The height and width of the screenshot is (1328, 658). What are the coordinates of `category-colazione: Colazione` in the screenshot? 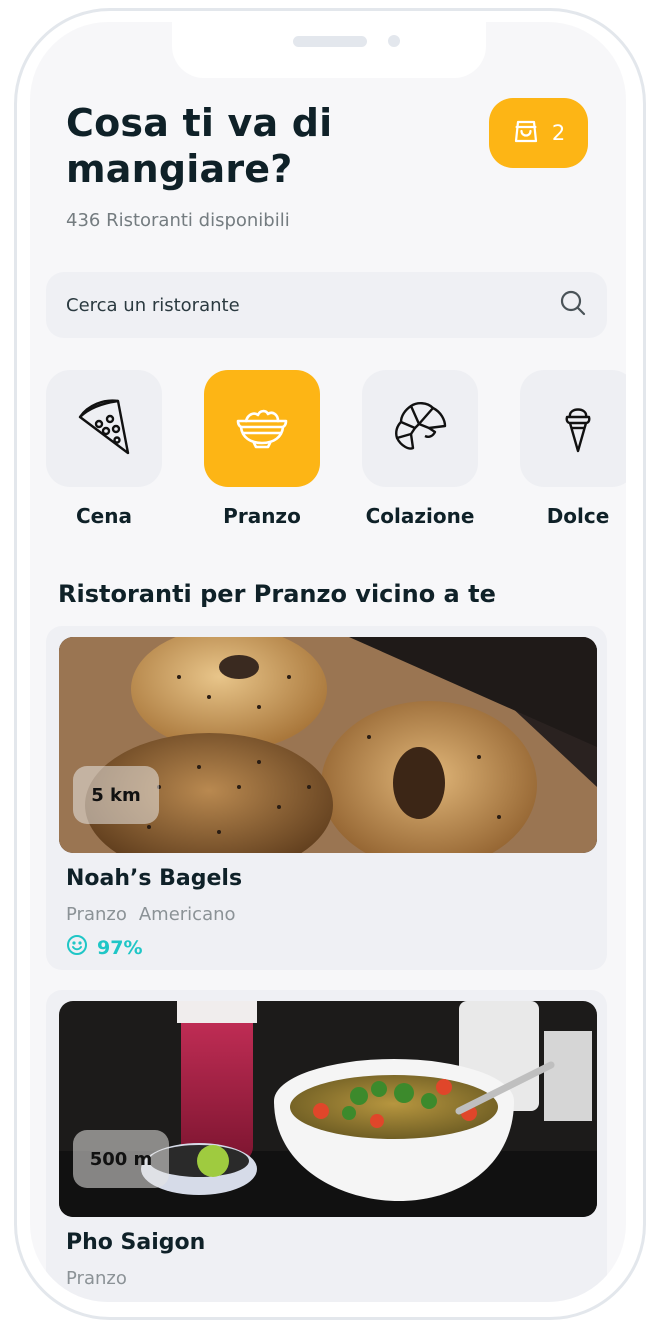 It's located at (432, 457).